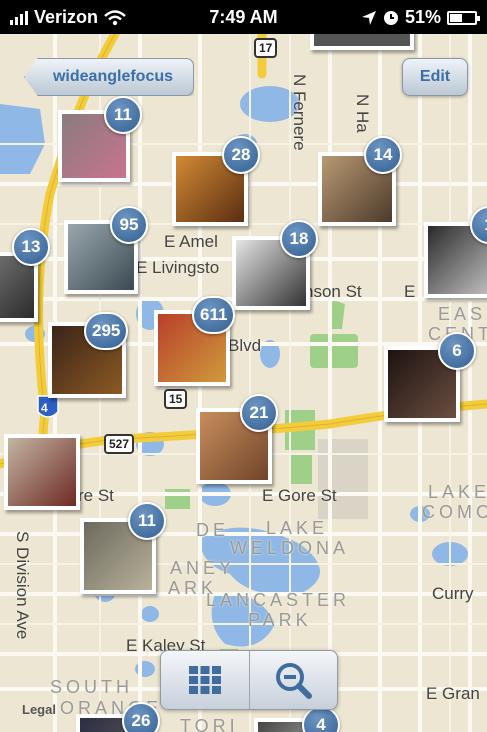 This screenshot has width=487, height=732. I want to click on battery-percent: 51%, so click(422, 17).